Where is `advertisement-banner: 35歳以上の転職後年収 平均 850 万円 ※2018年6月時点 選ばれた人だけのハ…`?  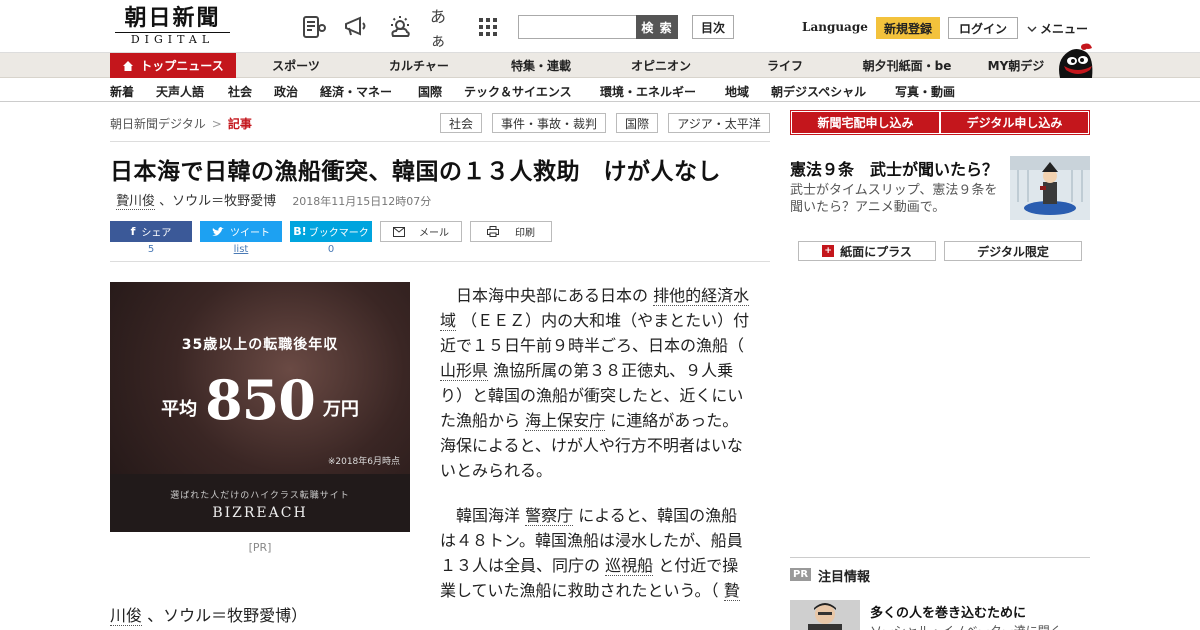 advertisement-banner: 35歳以上の転職後年収 平均 850 万円 ※2018年6月時点 選ばれた人だけのハ… is located at coordinates (260, 407).